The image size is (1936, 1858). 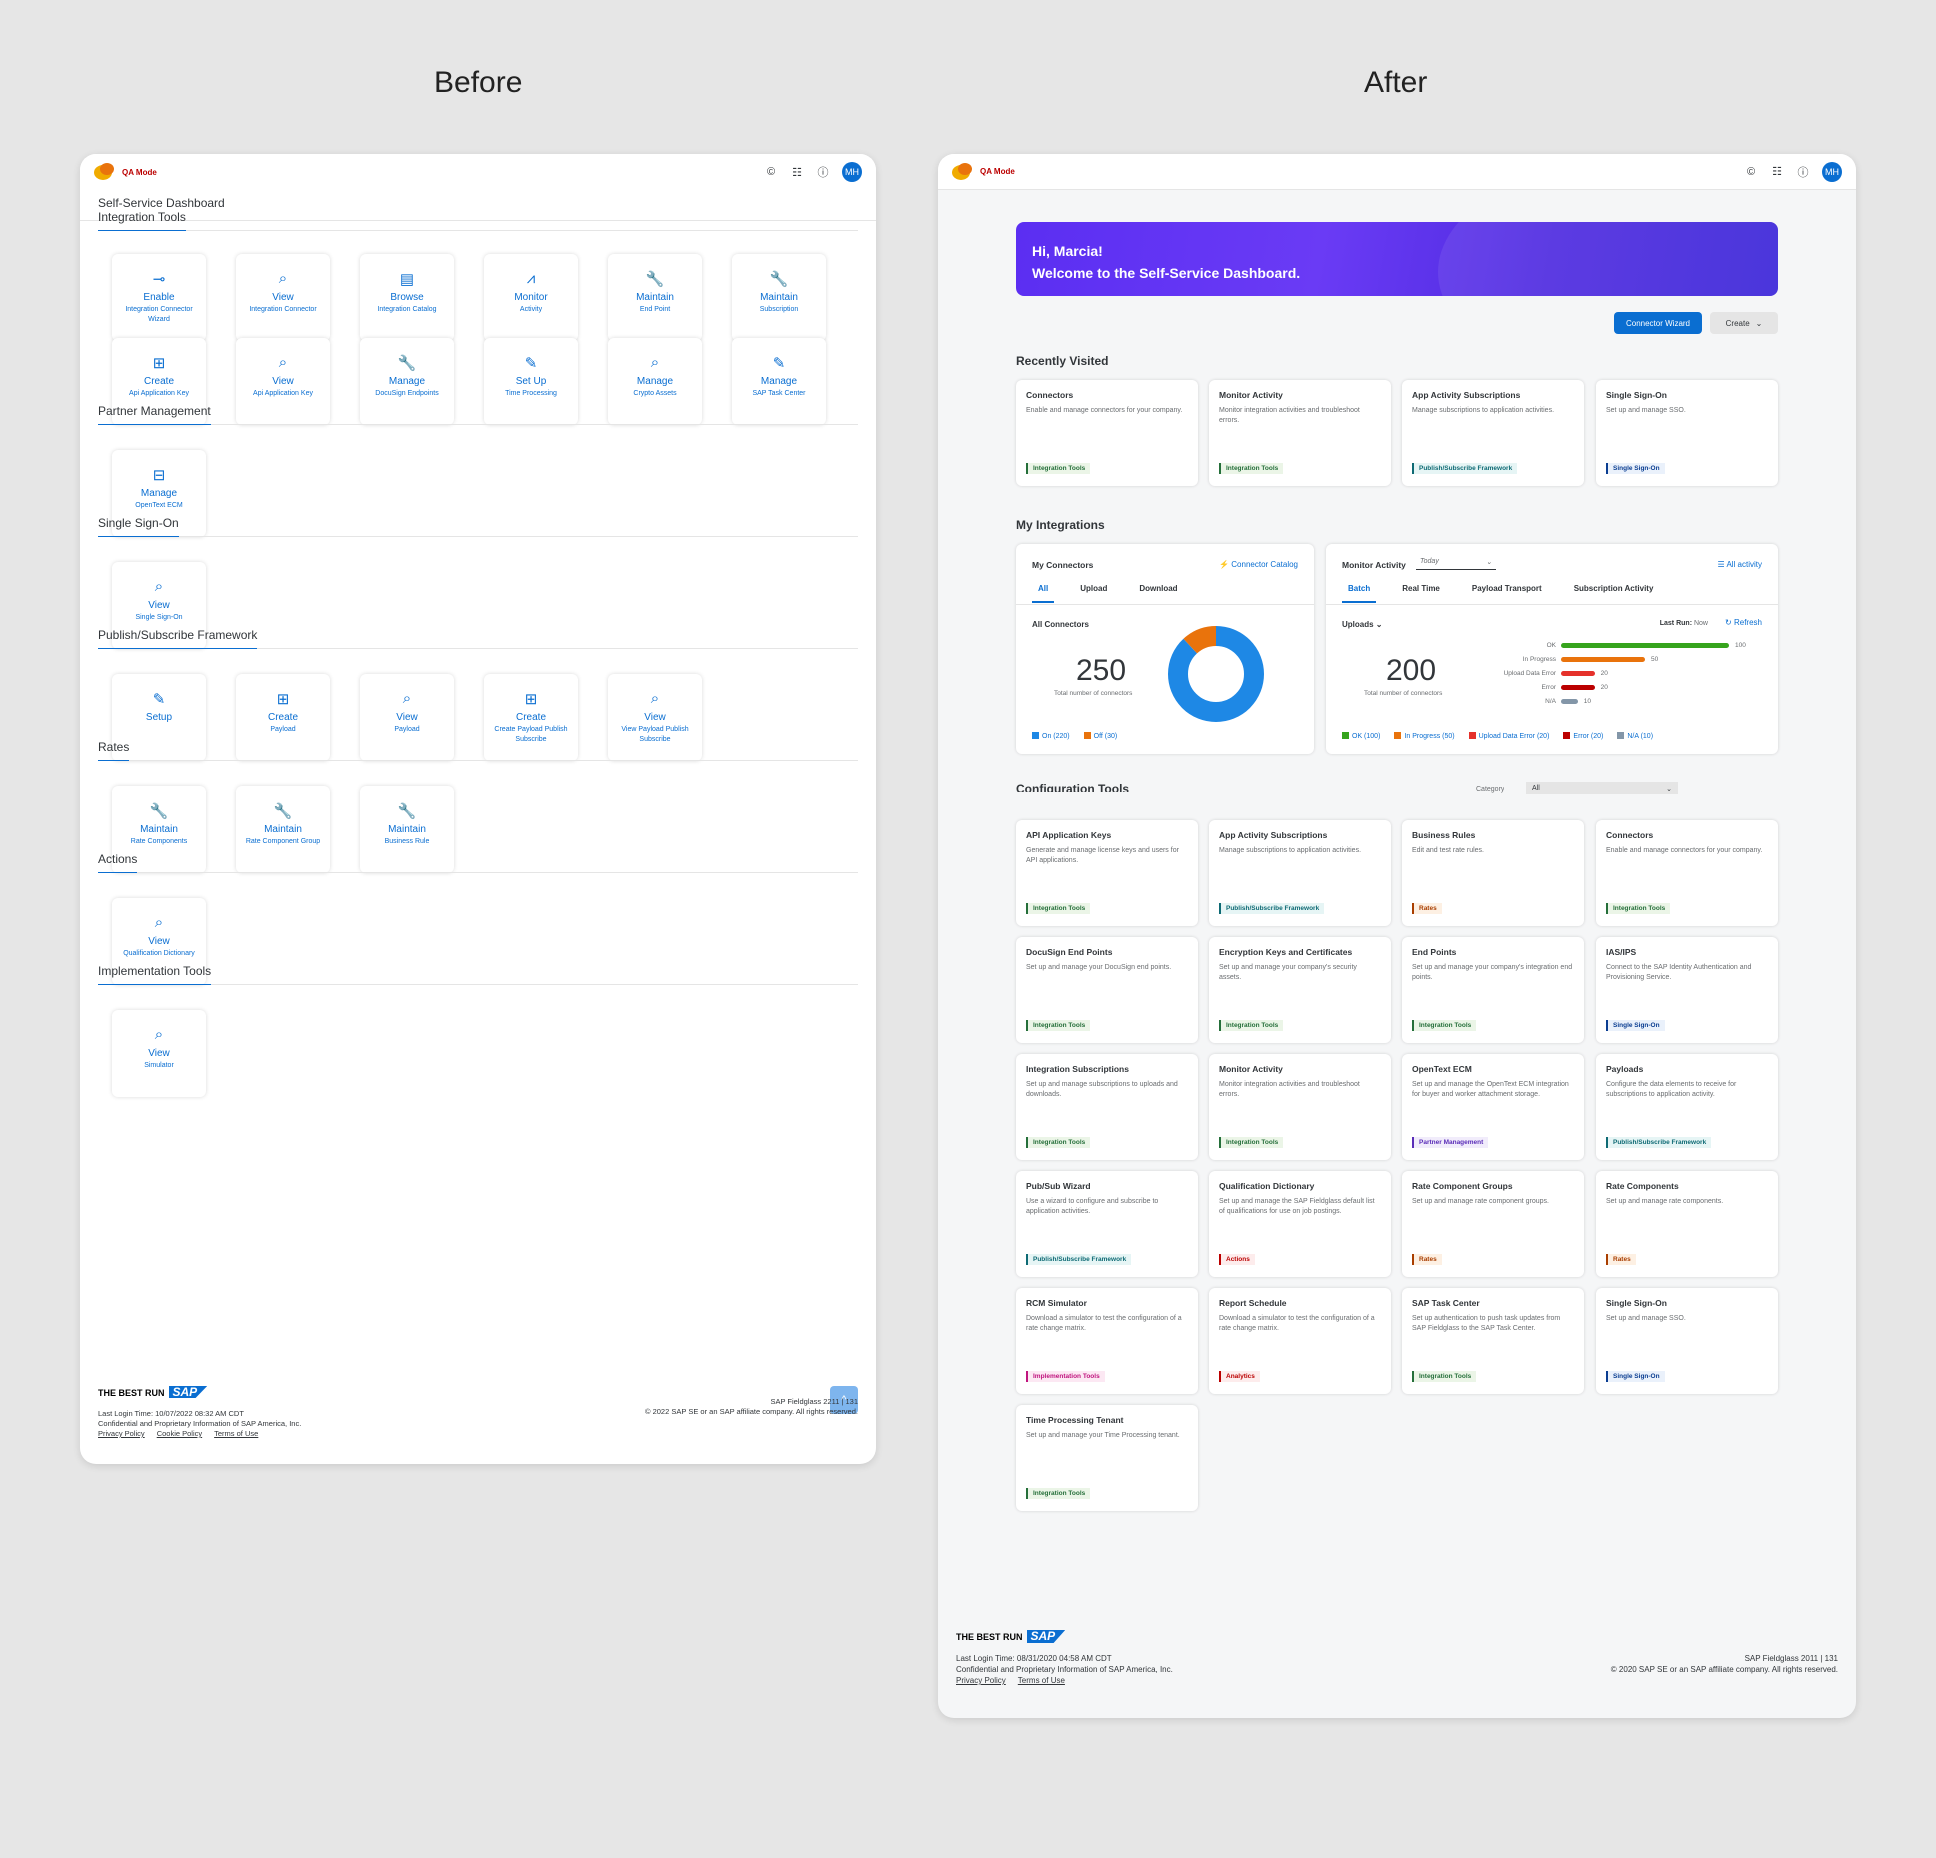 What do you see at coordinates (1043, 593) in the screenshot?
I see `tab-all: All` at bounding box center [1043, 593].